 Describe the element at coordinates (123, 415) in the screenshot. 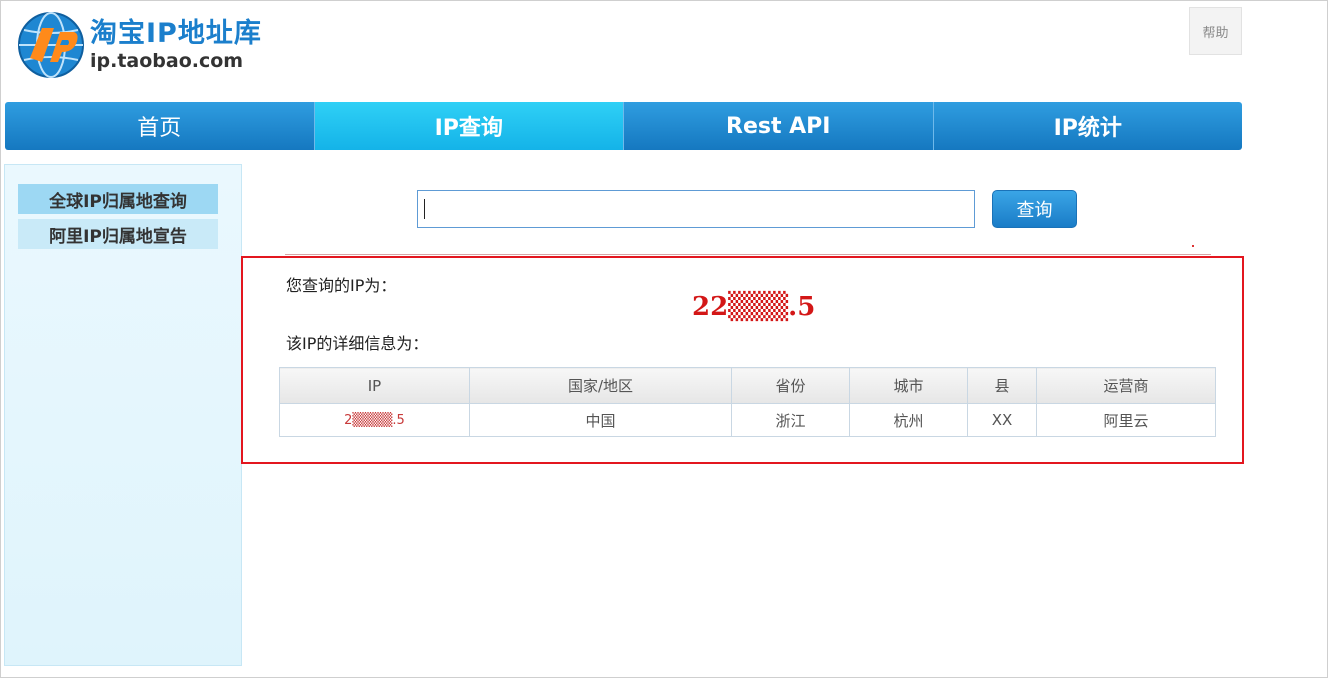

I see `sidebar: 全球IP归属地查询 阿里IP归属地宣告` at that location.